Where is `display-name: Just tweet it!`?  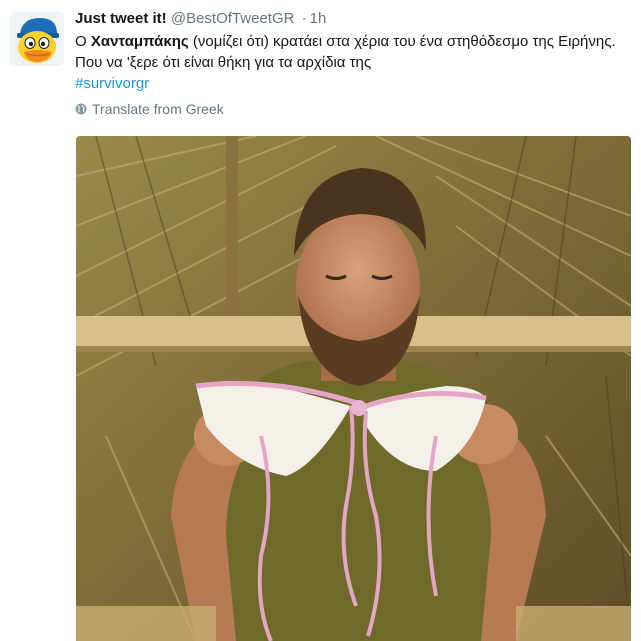
display-name: Just tweet it! is located at coordinates (121, 18).